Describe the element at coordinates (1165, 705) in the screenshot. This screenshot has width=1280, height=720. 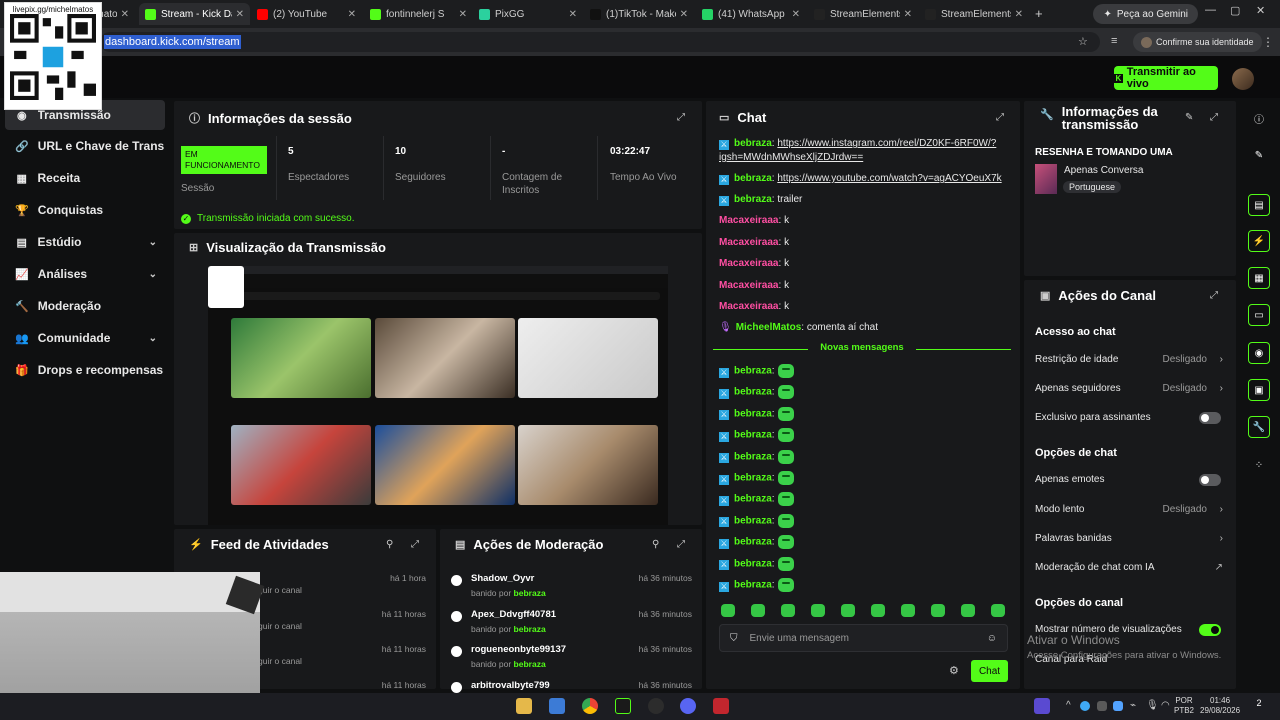
I see `wifi-icon: ◠` at that location.